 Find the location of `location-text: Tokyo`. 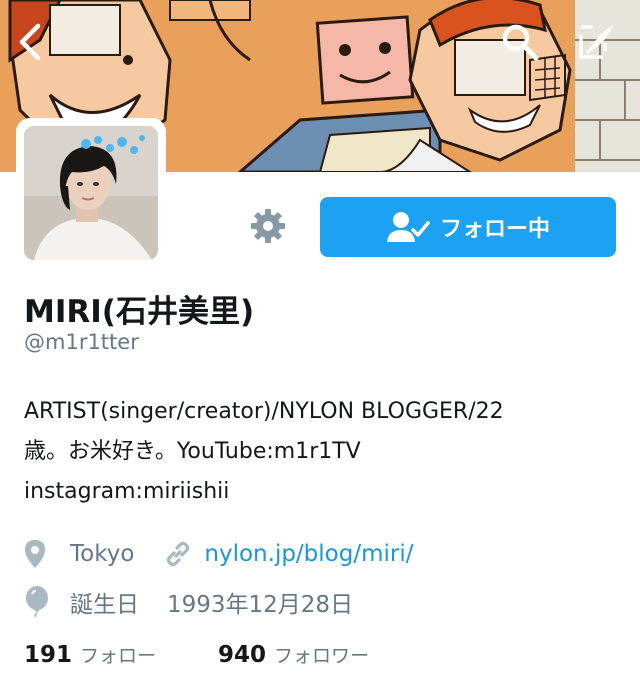

location-text: Tokyo is located at coordinates (102, 554).